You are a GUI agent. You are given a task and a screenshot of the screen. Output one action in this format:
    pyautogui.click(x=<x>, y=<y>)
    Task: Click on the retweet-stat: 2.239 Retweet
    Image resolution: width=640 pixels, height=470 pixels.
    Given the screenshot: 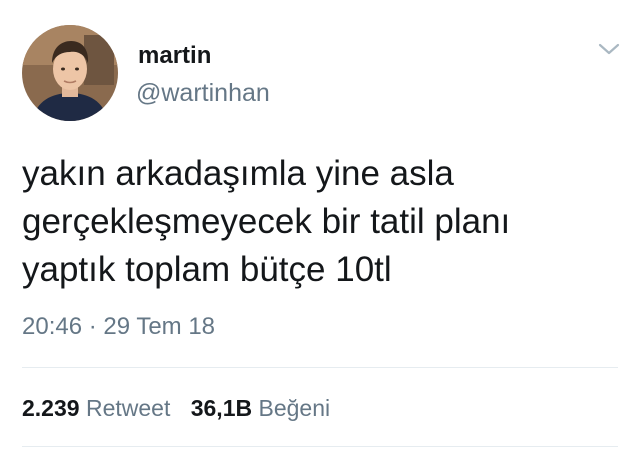 What is the action you would take?
    pyautogui.click(x=99, y=408)
    